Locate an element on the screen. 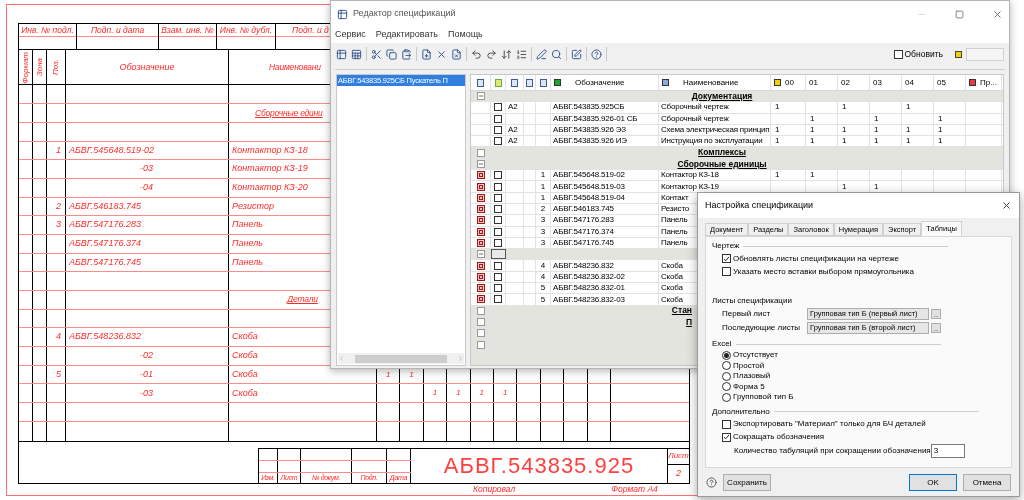 This screenshot has height=500, width=1024. footer-label: Копировал is located at coordinates (494, 489).